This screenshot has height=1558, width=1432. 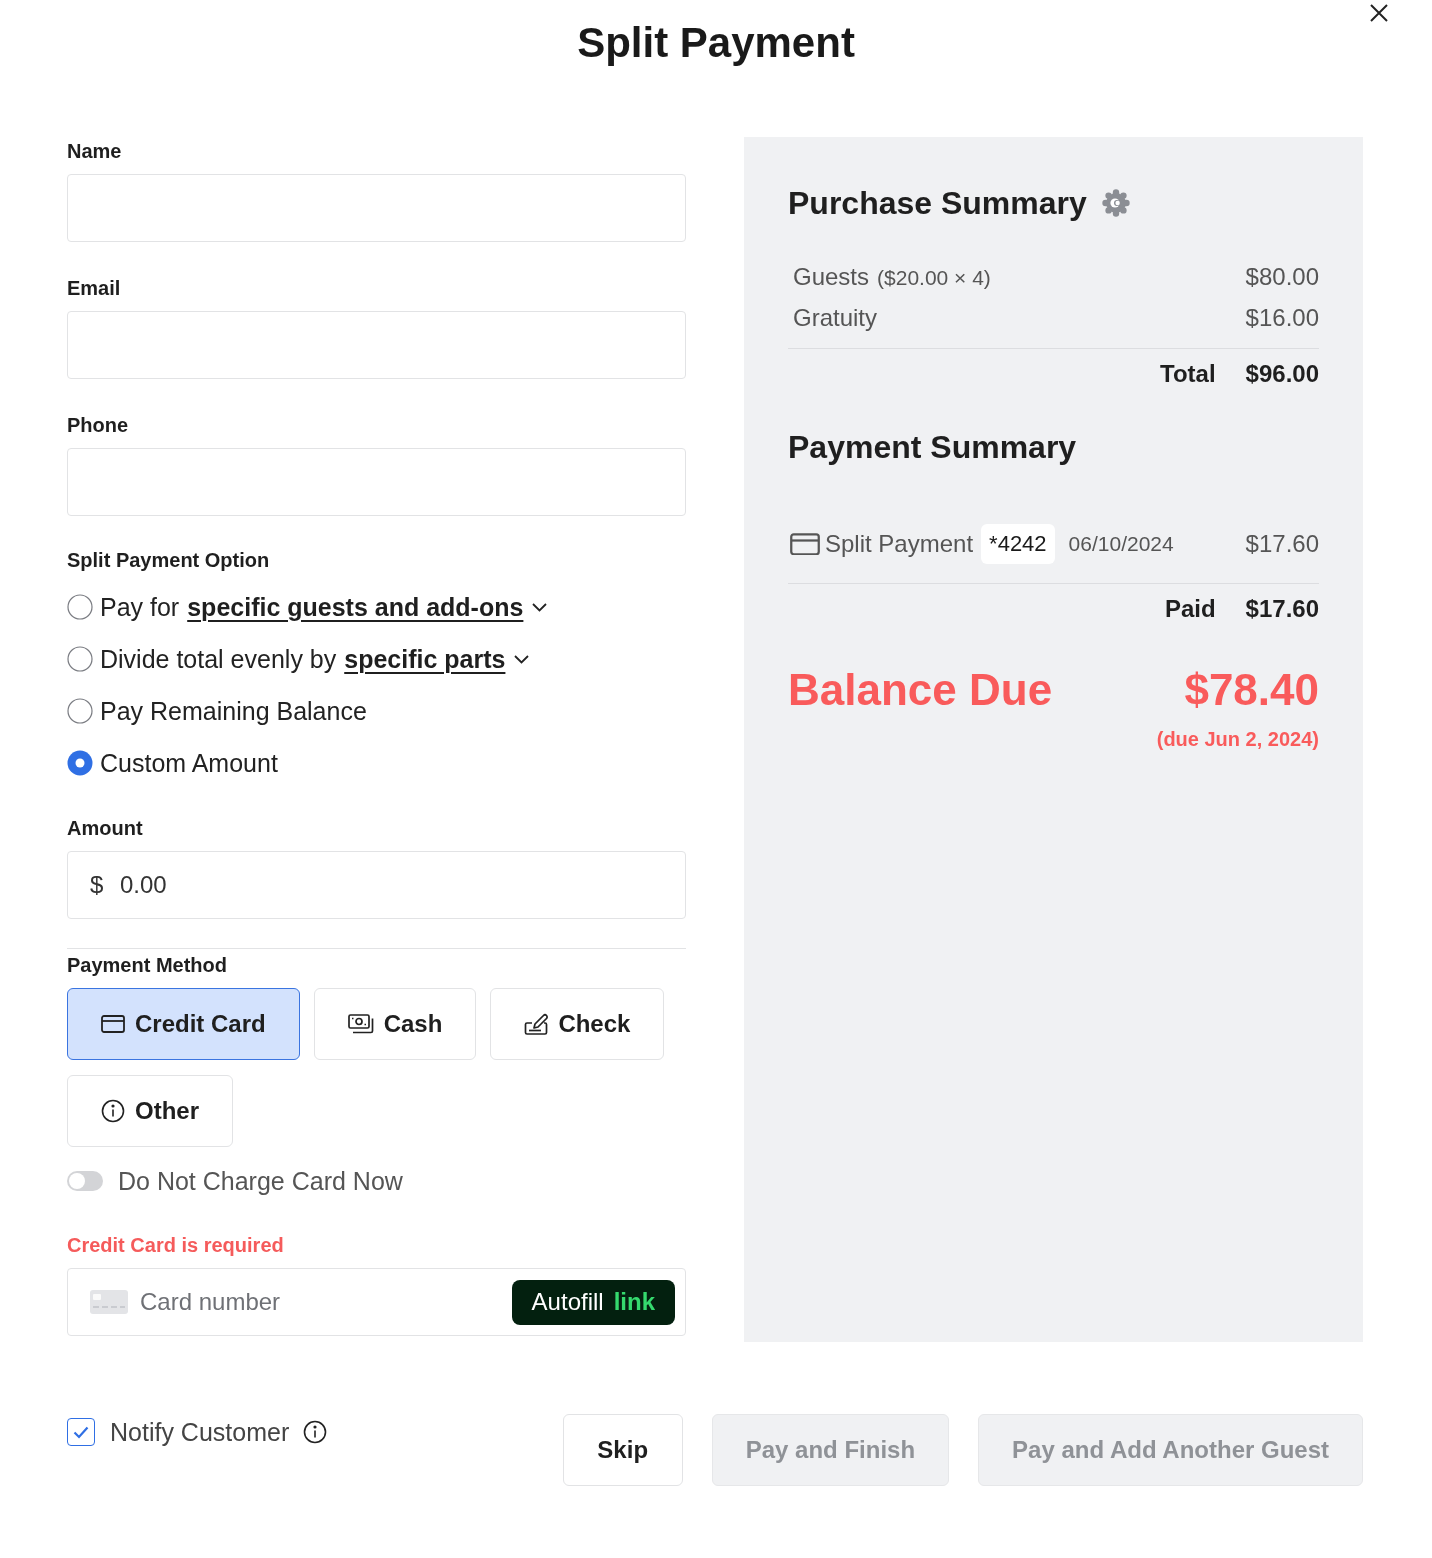 I want to click on checkbox, so click(x=81, y=1432).